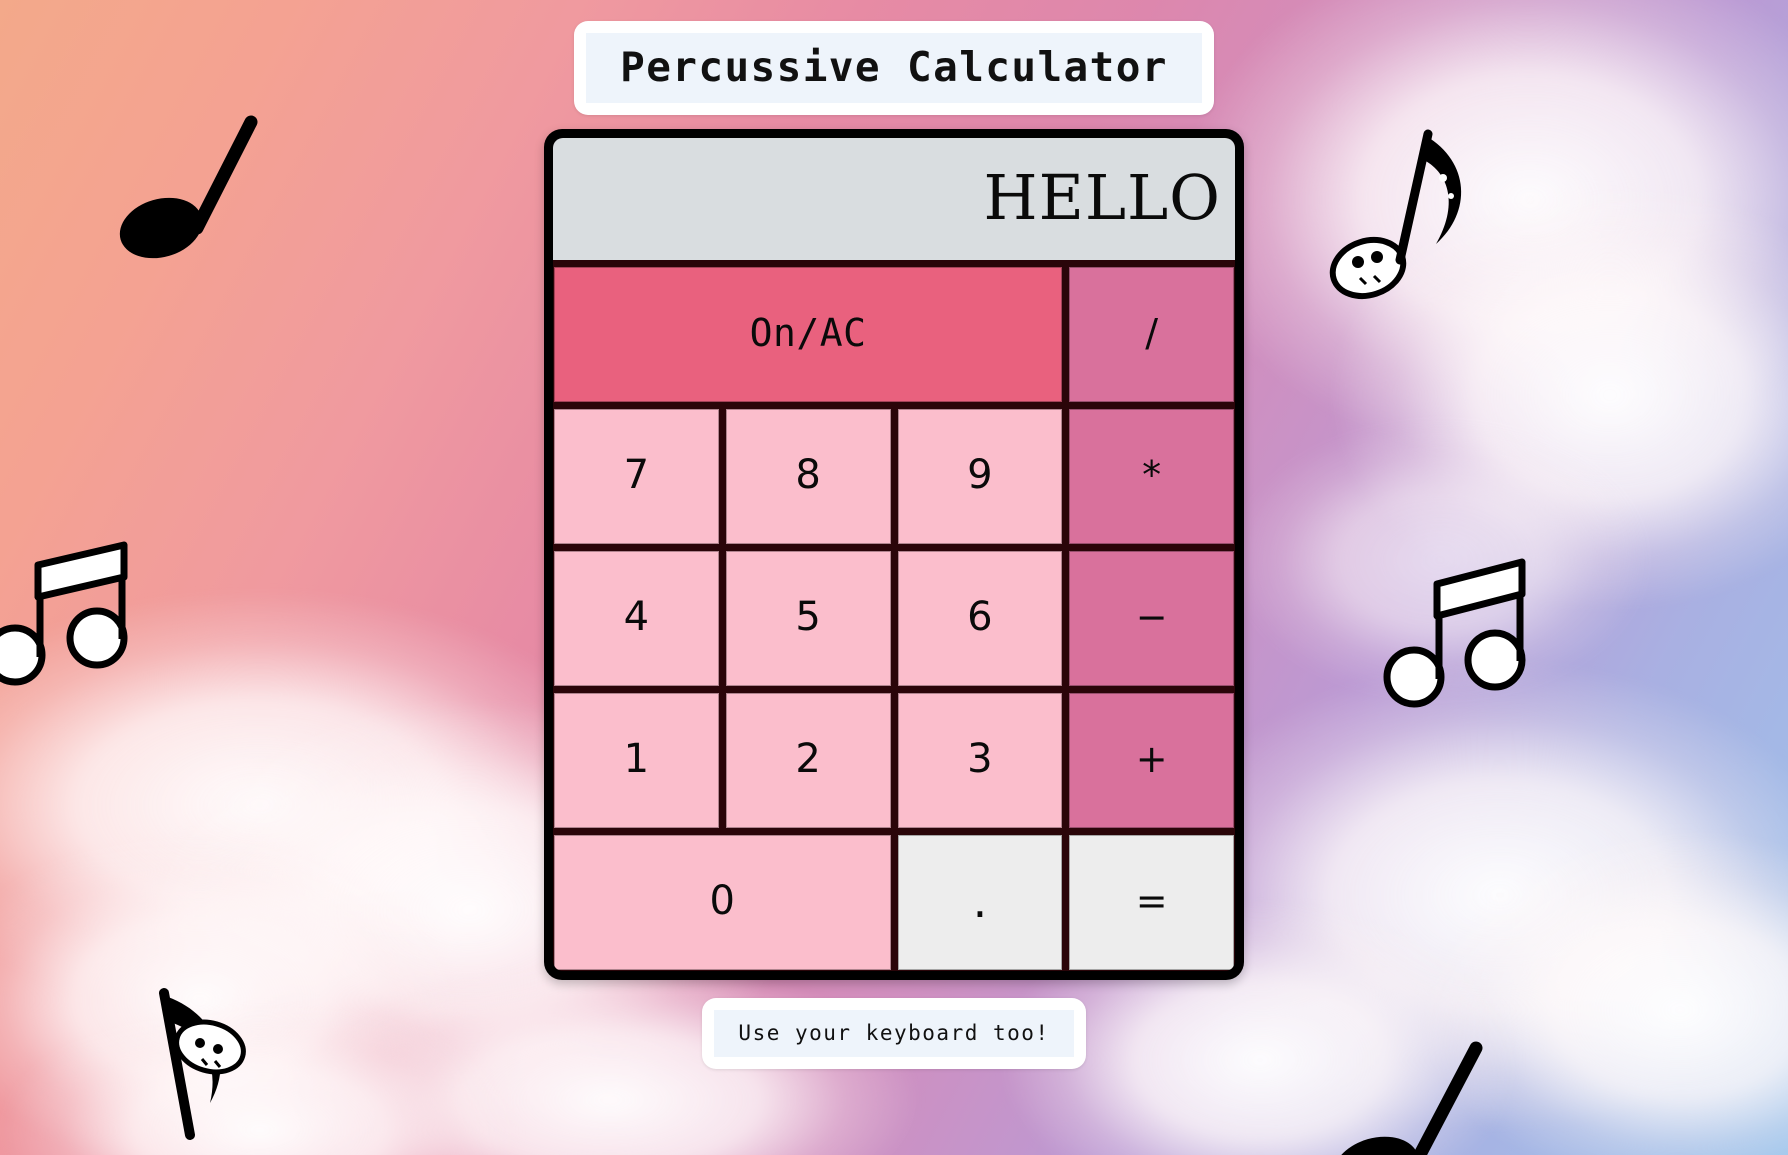  What do you see at coordinates (636, 476) in the screenshot?
I see `digit-7-button: 7` at bounding box center [636, 476].